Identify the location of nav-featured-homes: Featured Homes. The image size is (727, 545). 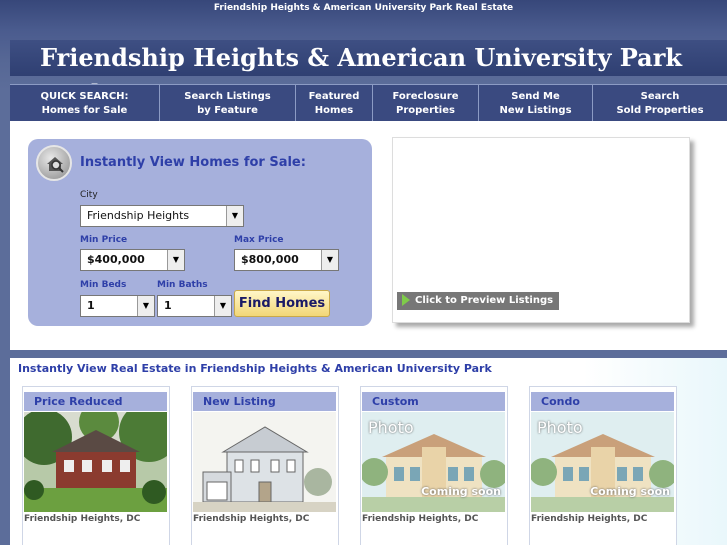
(334, 103).